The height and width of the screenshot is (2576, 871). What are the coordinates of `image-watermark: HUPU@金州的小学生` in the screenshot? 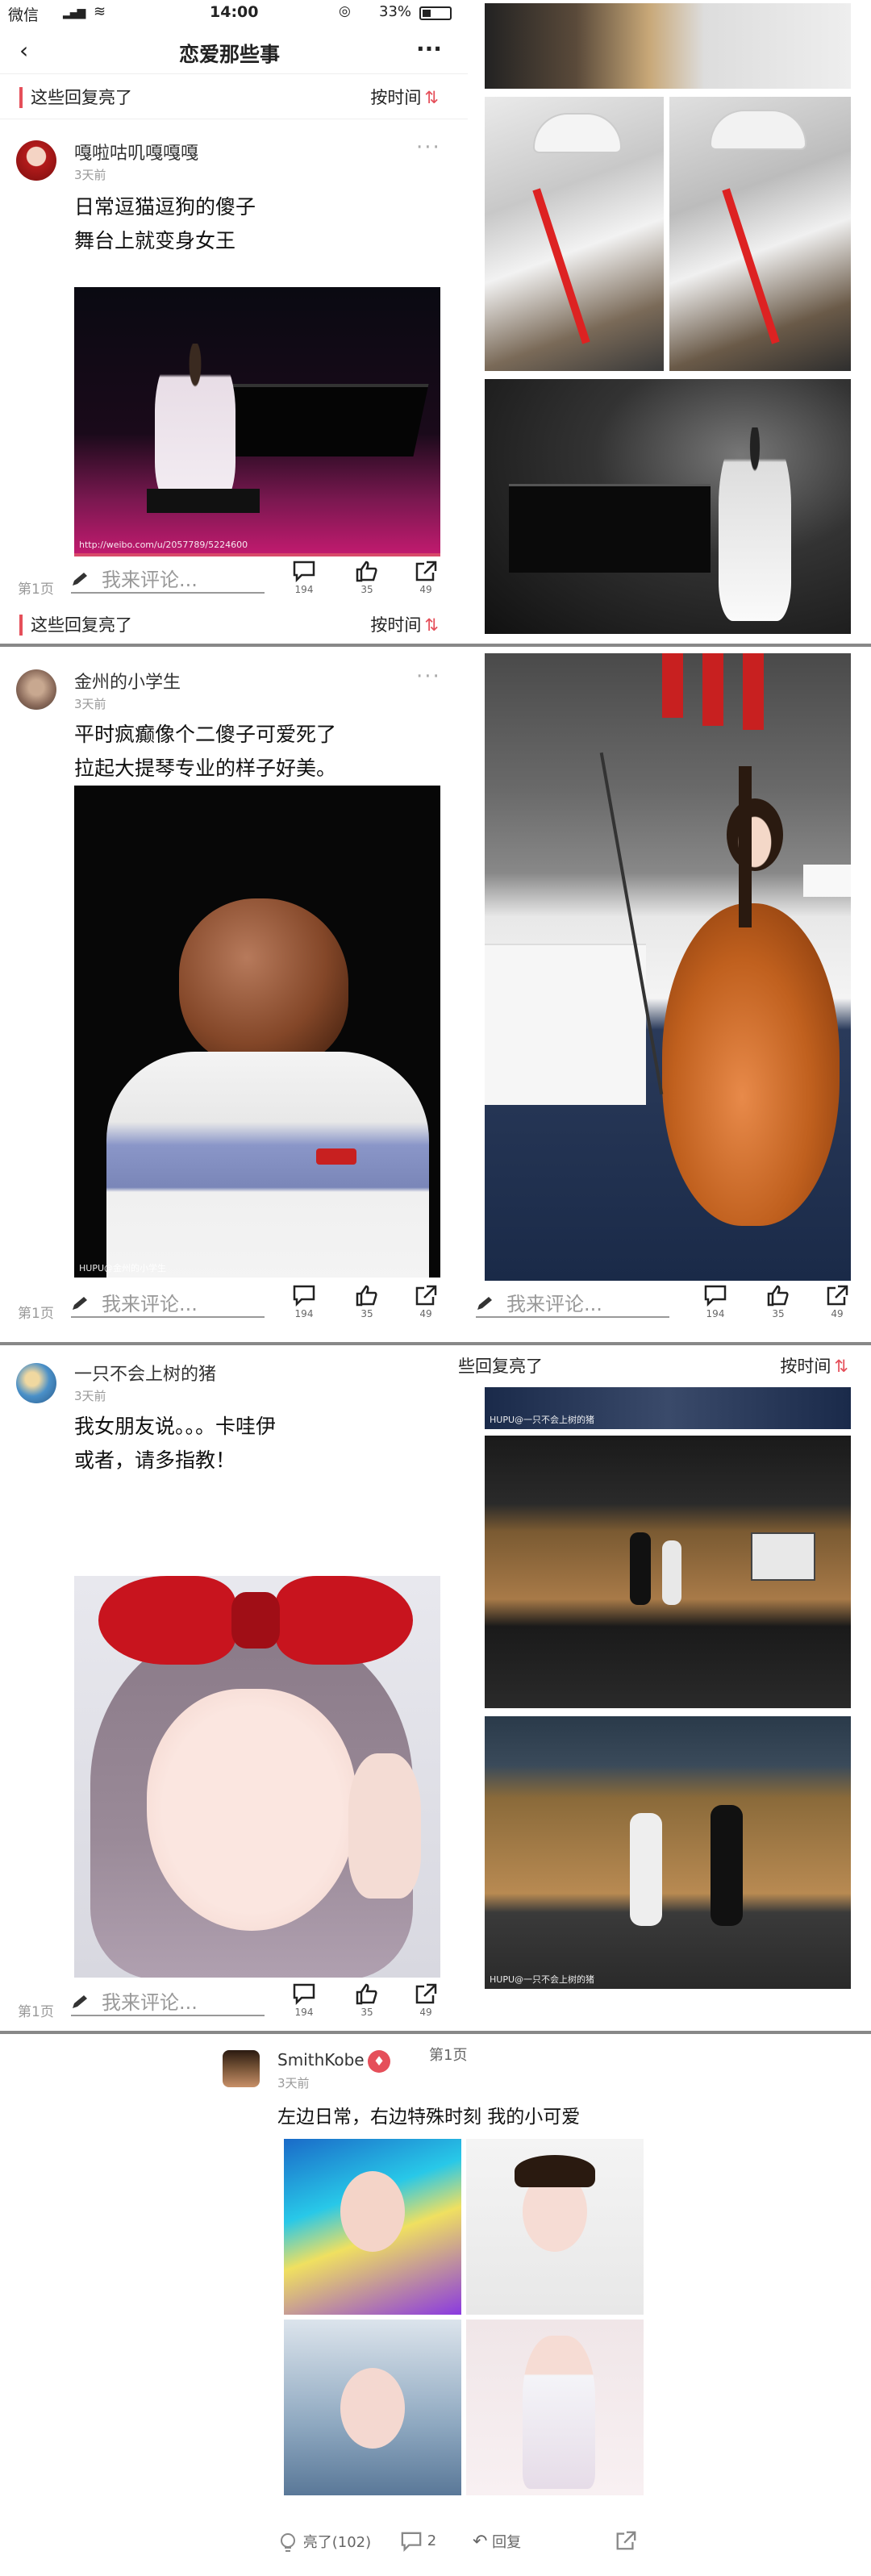 It's located at (123, 1268).